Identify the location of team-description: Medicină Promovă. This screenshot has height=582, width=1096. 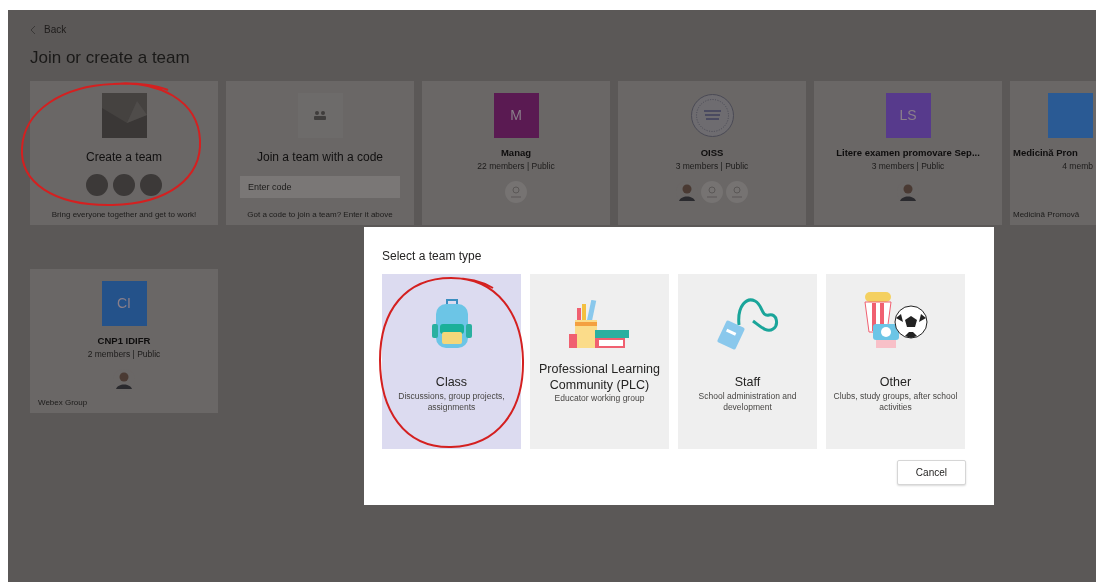
(1046, 214).